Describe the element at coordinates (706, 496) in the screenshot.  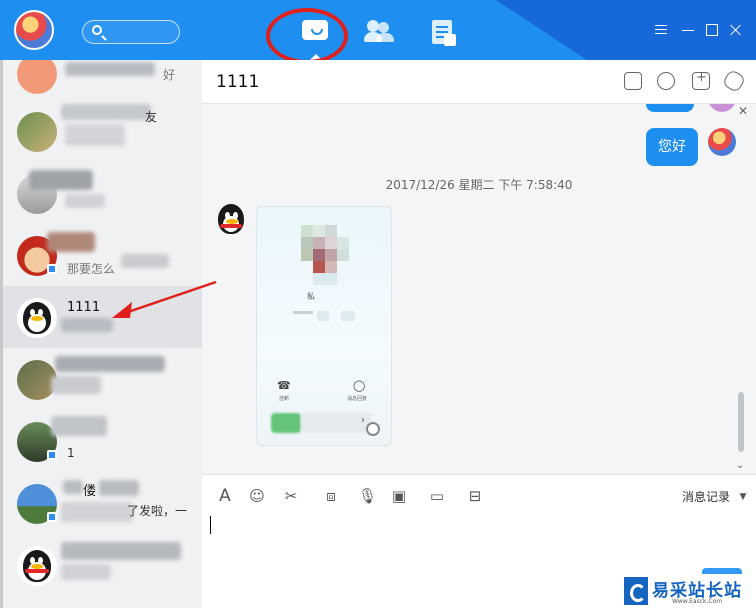
I see `history-button: 消息记录` at that location.